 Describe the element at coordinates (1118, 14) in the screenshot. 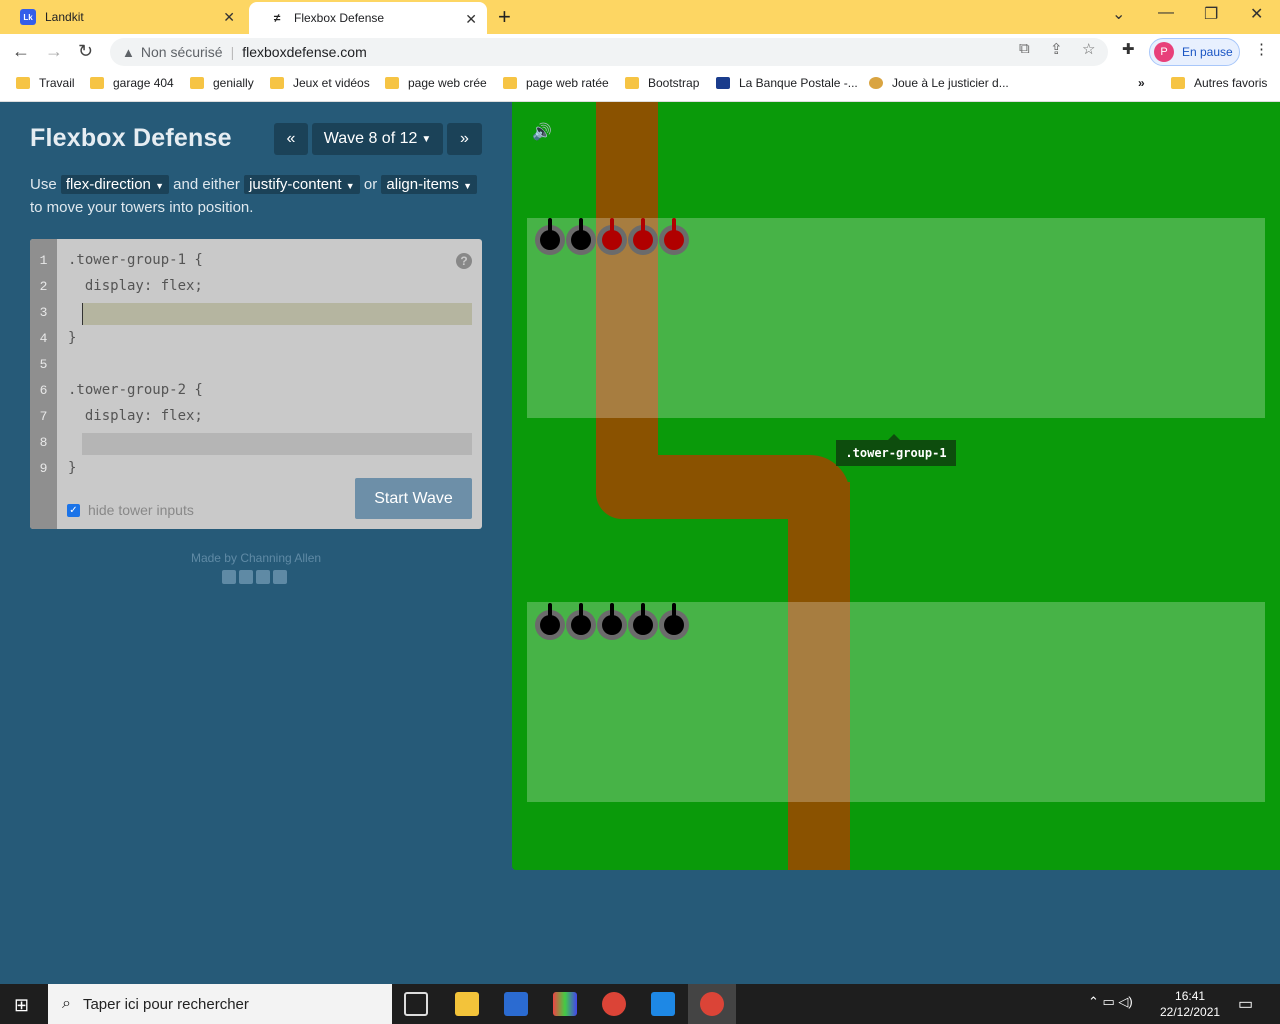

I see `tab-search-icon: ⌄` at that location.